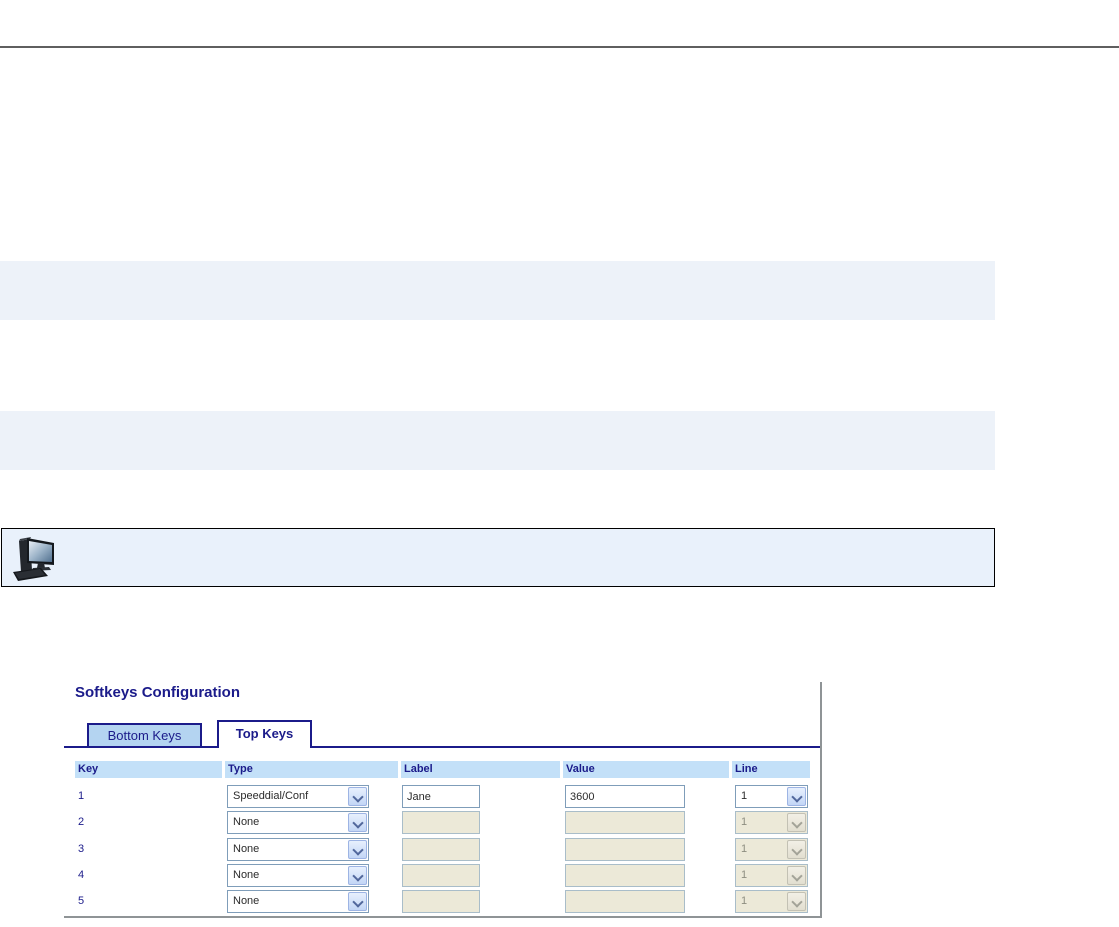  What do you see at coordinates (771, 769) in the screenshot?
I see `column-header-line: Line` at bounding box center [771, 769].